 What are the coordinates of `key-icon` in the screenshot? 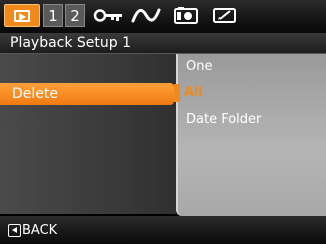 It's located at (108, 15).